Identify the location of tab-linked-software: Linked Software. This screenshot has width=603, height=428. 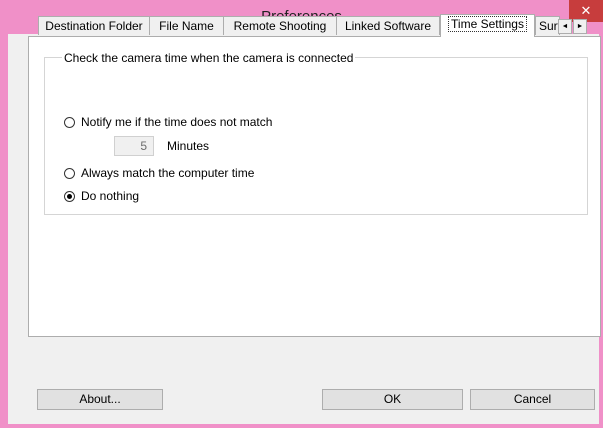
(388, 25).